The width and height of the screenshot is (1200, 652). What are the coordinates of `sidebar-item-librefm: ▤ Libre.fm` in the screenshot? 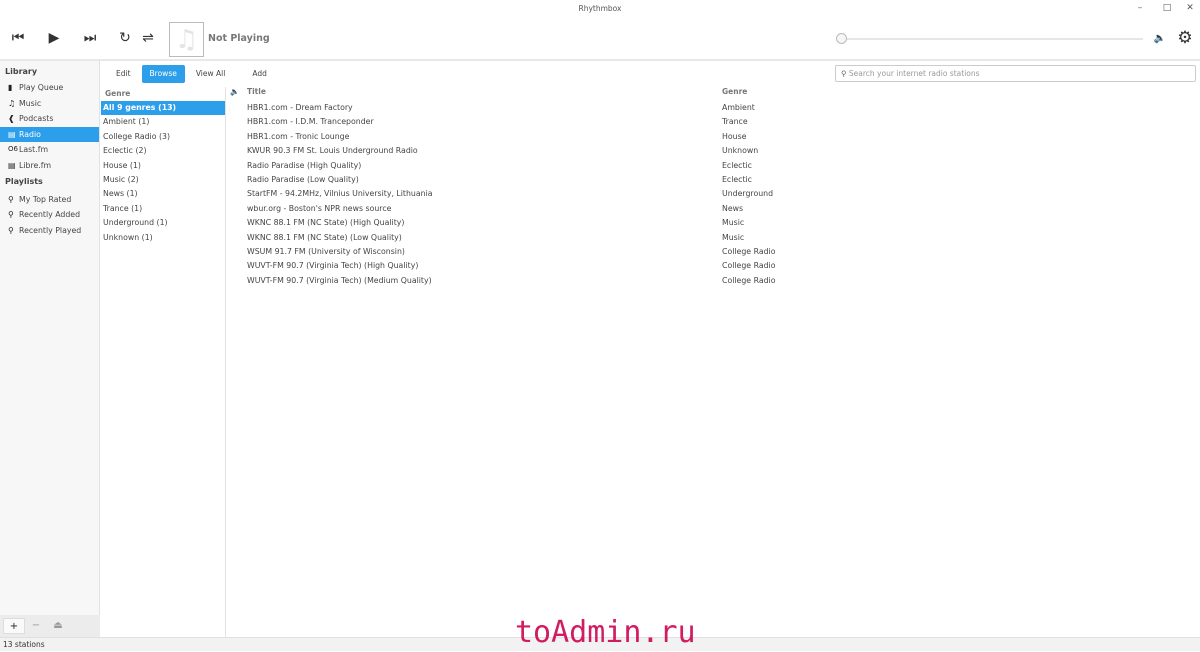 It's located at (49, 166).